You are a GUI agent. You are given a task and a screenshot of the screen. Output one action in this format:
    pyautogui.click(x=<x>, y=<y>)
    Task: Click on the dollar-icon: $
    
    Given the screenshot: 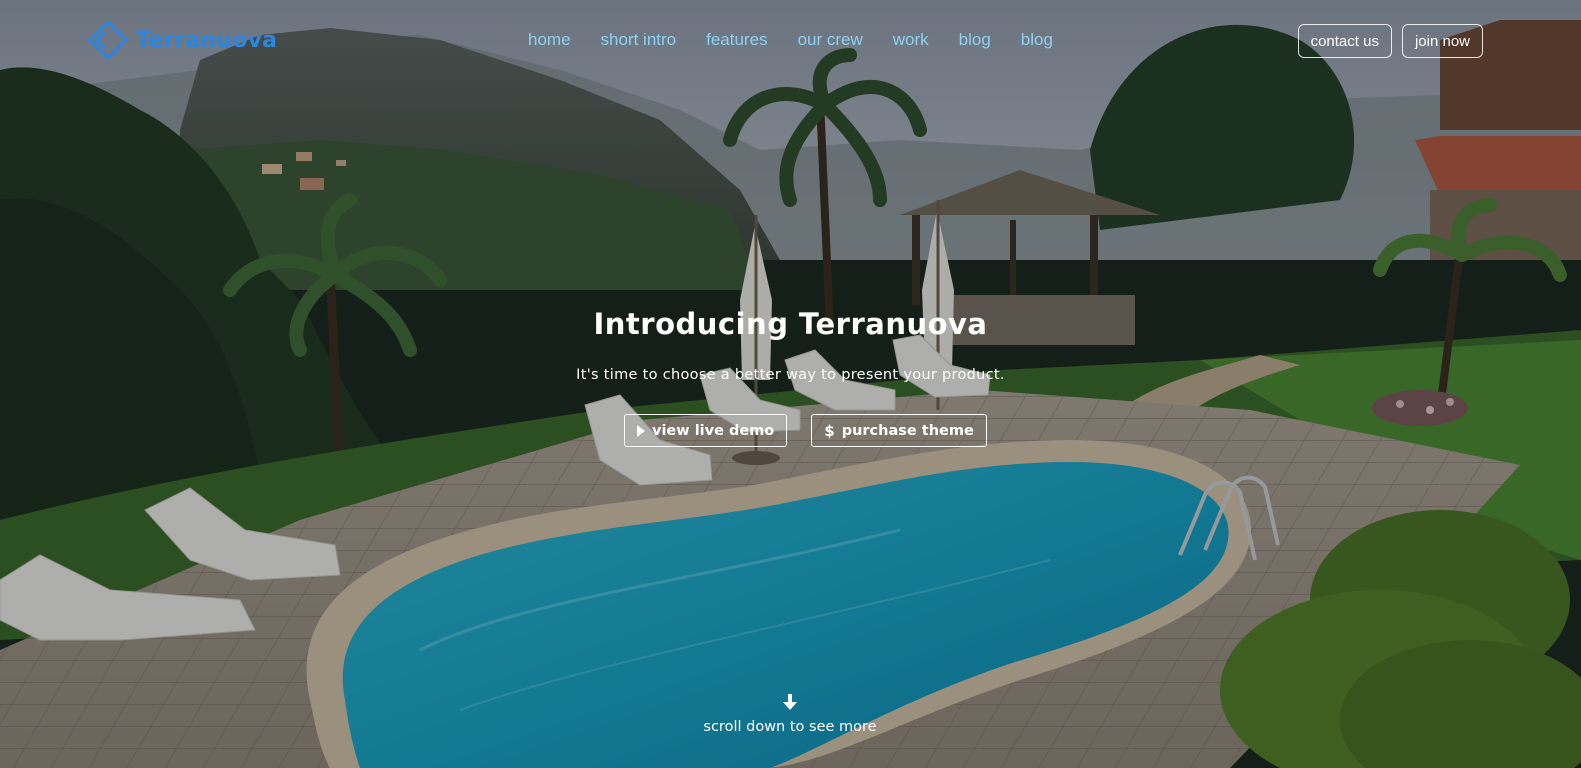 What is the action you would take?
    pyautogui.click(x=829, y=430)
    